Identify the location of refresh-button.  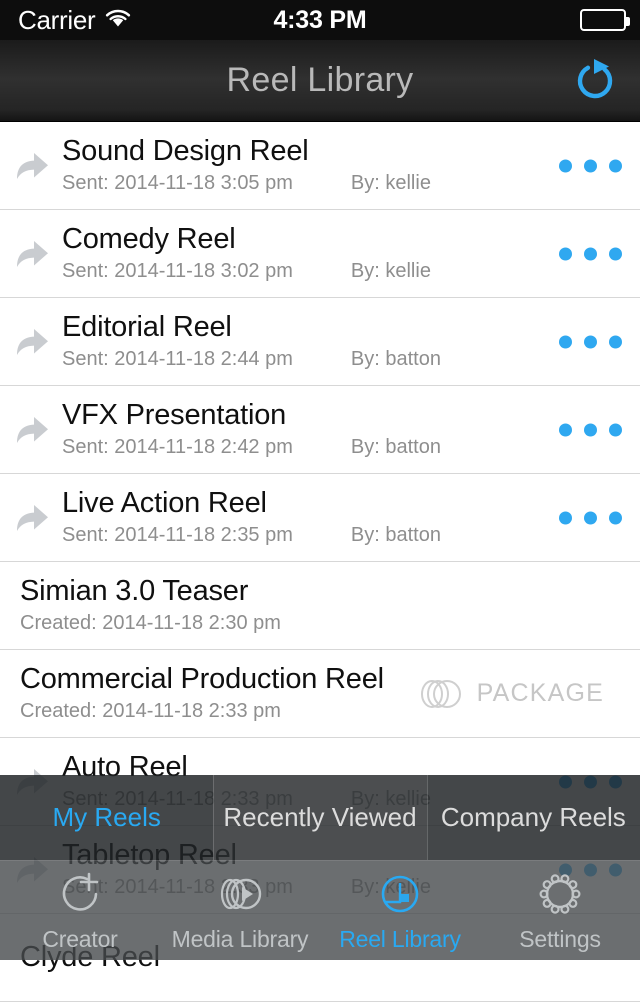
(595, 81).